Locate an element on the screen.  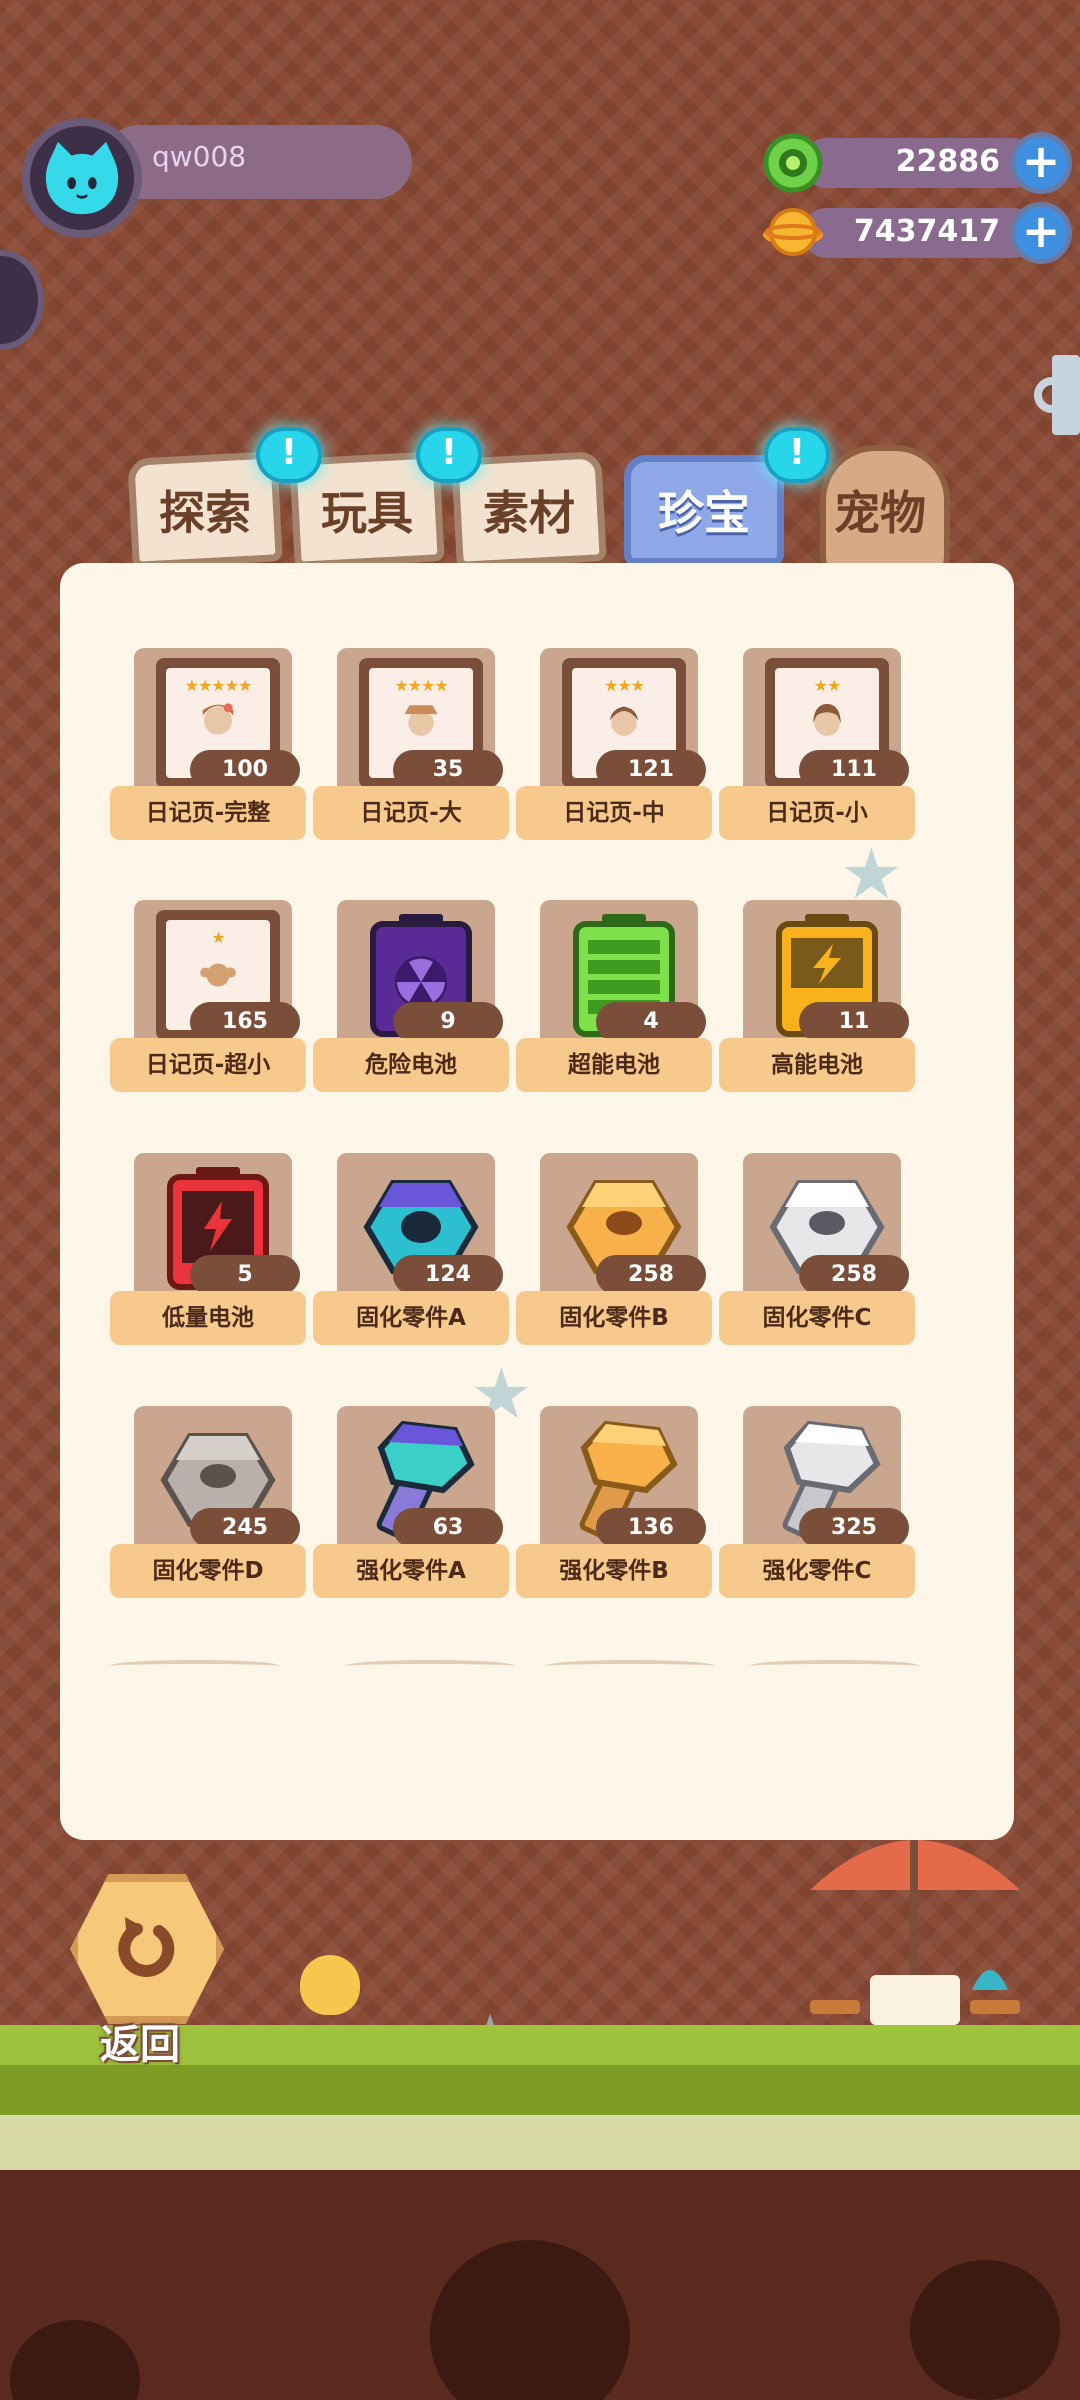
item-count: 136 is located at coordinates (651, 1528).